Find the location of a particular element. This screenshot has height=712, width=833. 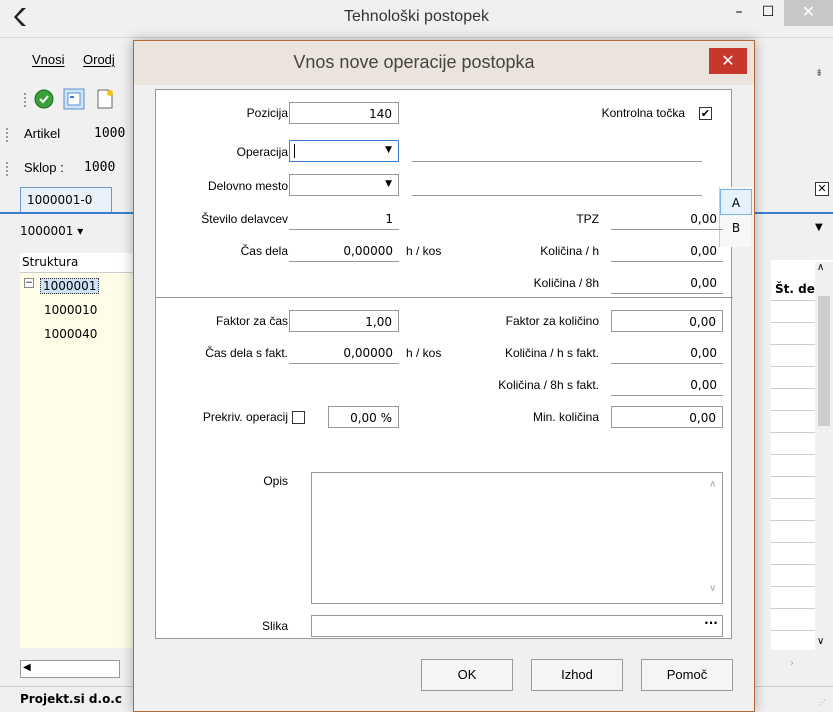

panel-close-icon: ✕ is located at coordinates (822, 189).